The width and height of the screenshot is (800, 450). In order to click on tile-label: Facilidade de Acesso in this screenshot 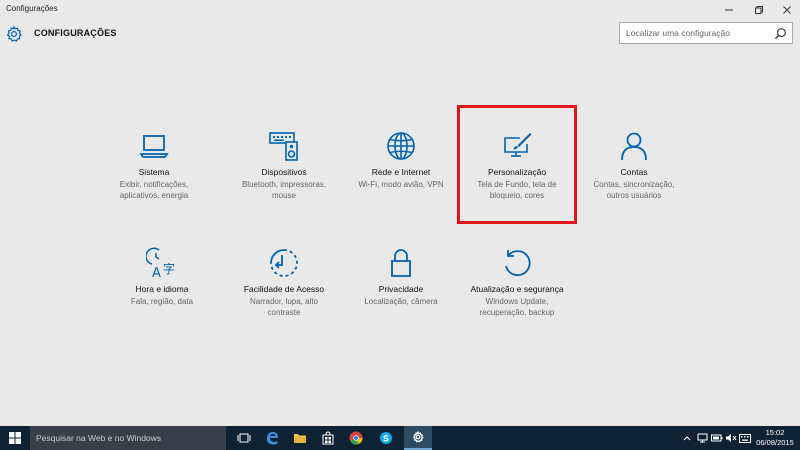, I will do `click(284, 289)`.